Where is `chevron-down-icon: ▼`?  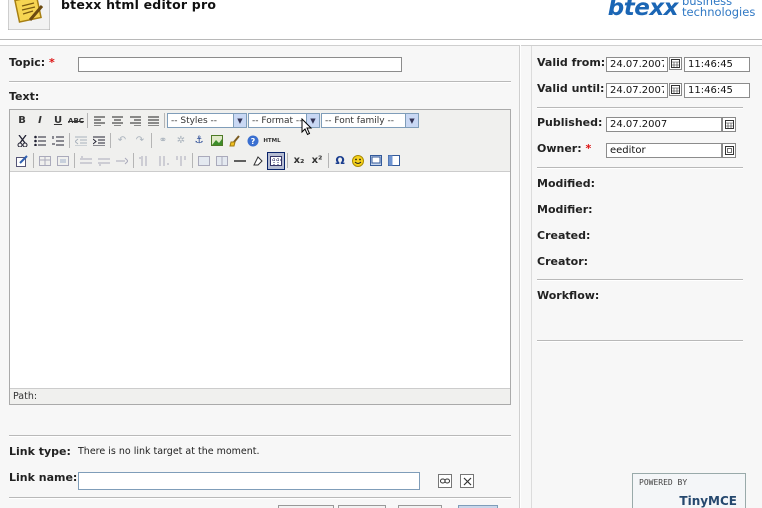 chevron-down-icon: ▼ is located at coordinates (411, 120).